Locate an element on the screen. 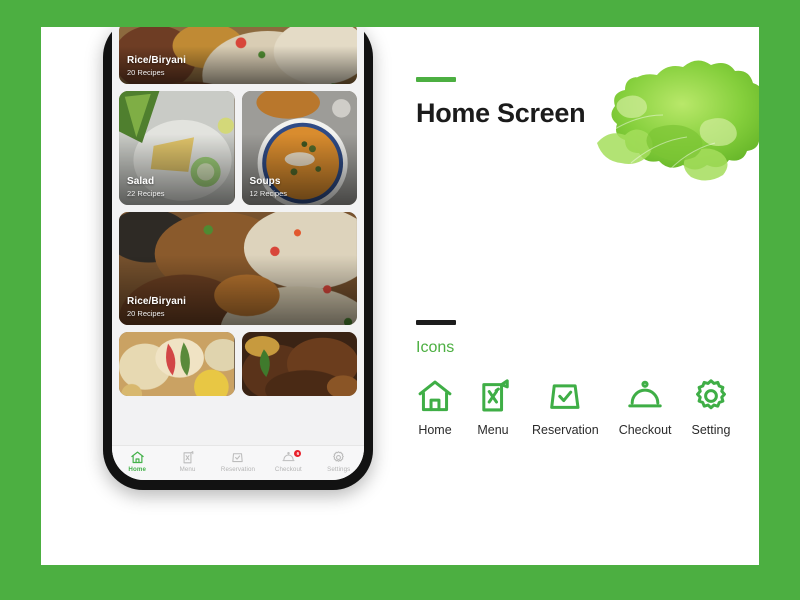 The width and height of the screenshot is (800, 600). card-subtitle: 12 Recipes is located at coordinates (268, 193).